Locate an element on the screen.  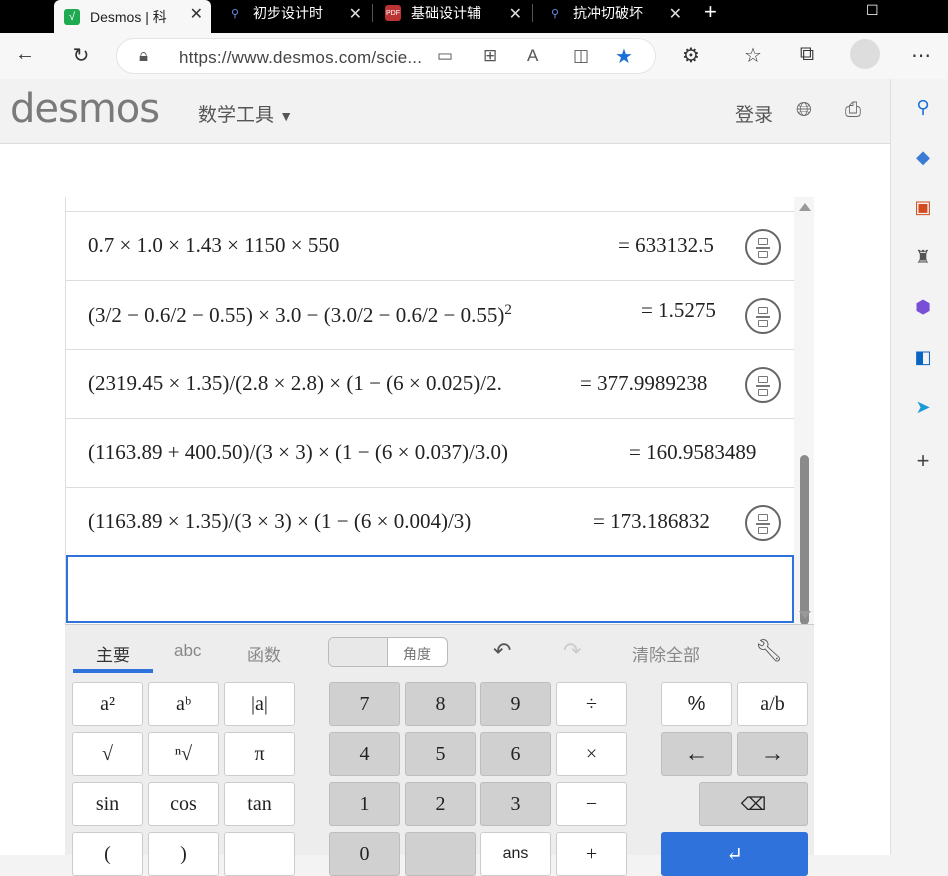
keypad-tab-abc: abc is located at coordinates (187, 651).